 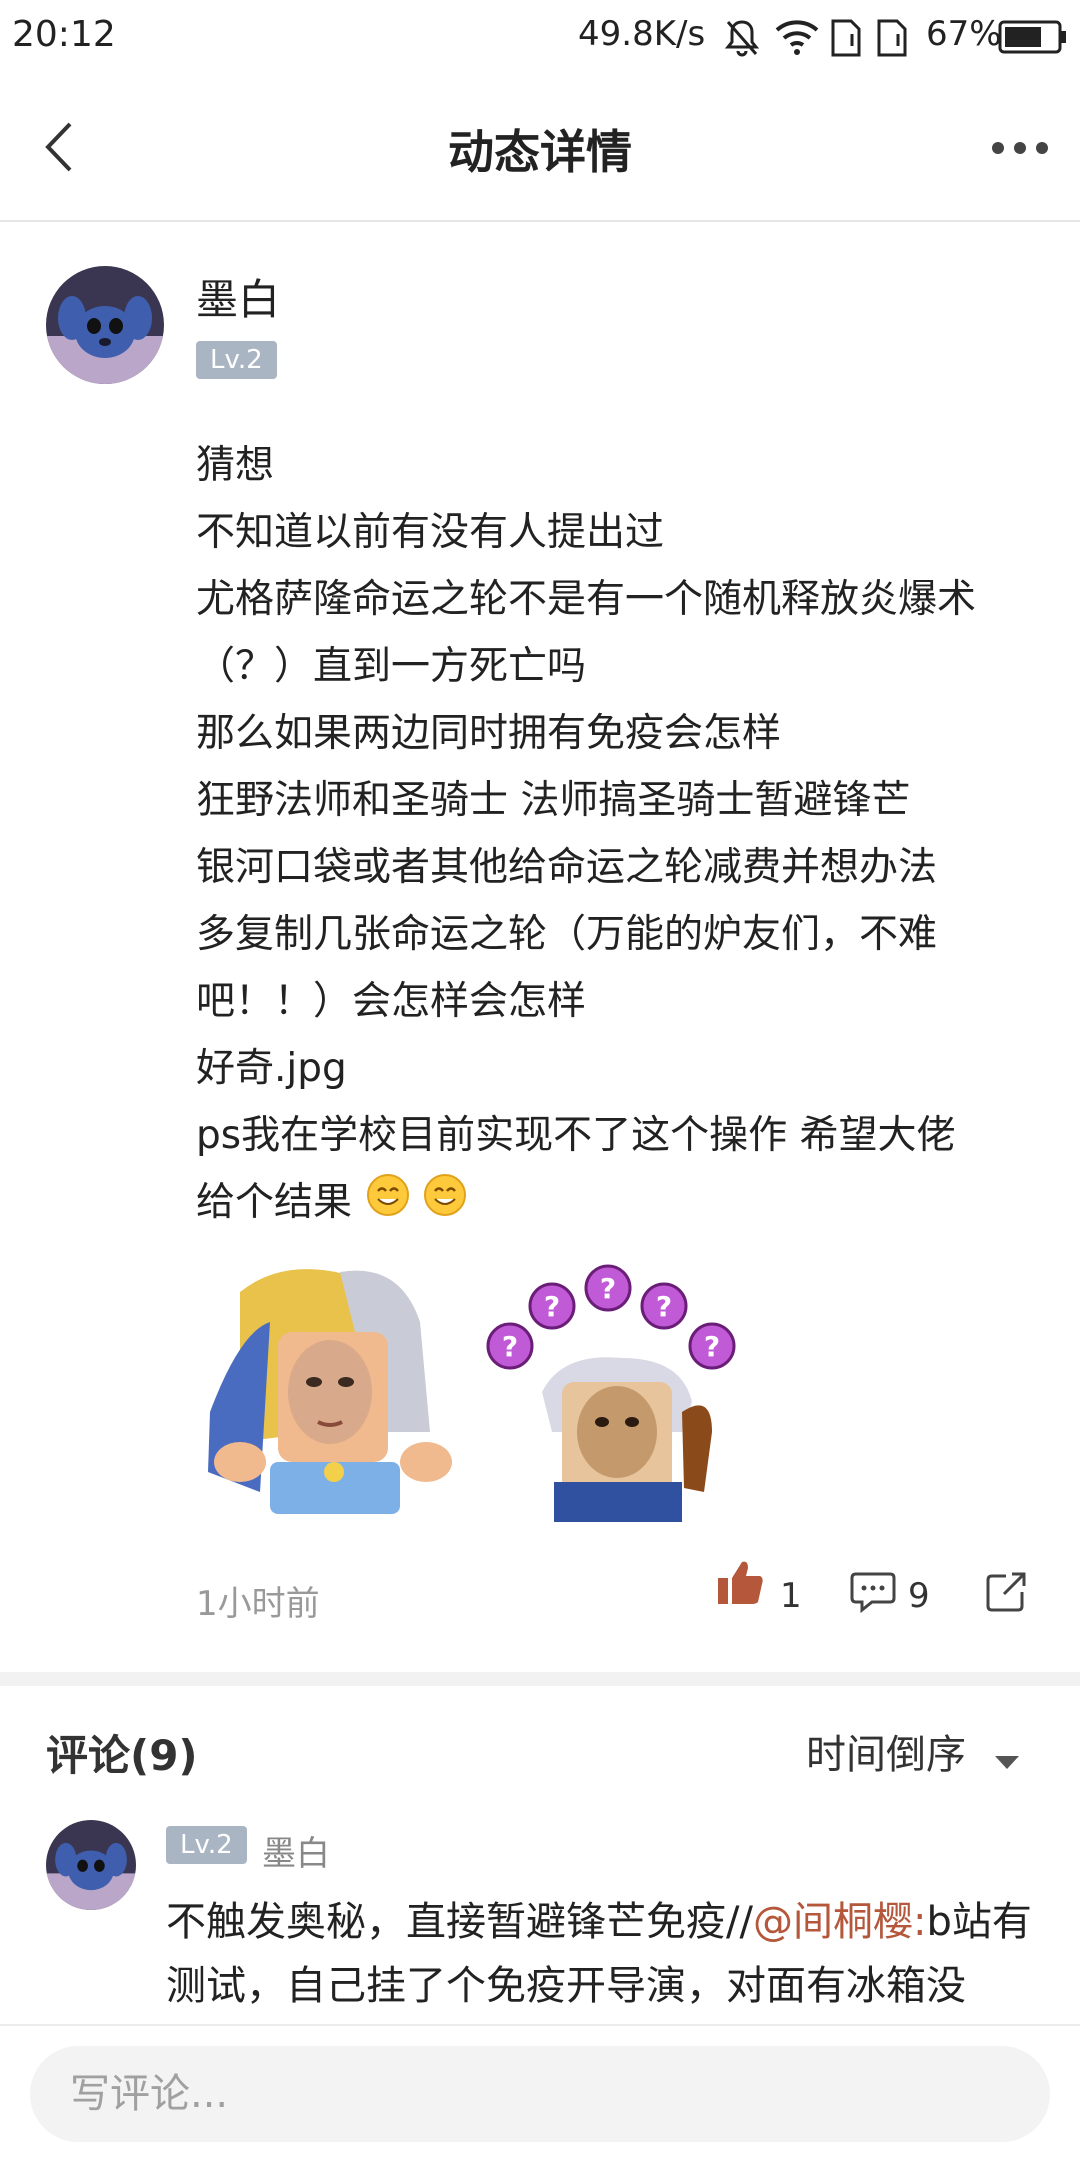 What do you see at coordinates (105, 325) in the screenshot?
I see `author-avatar` at bounding box center [105, 325].